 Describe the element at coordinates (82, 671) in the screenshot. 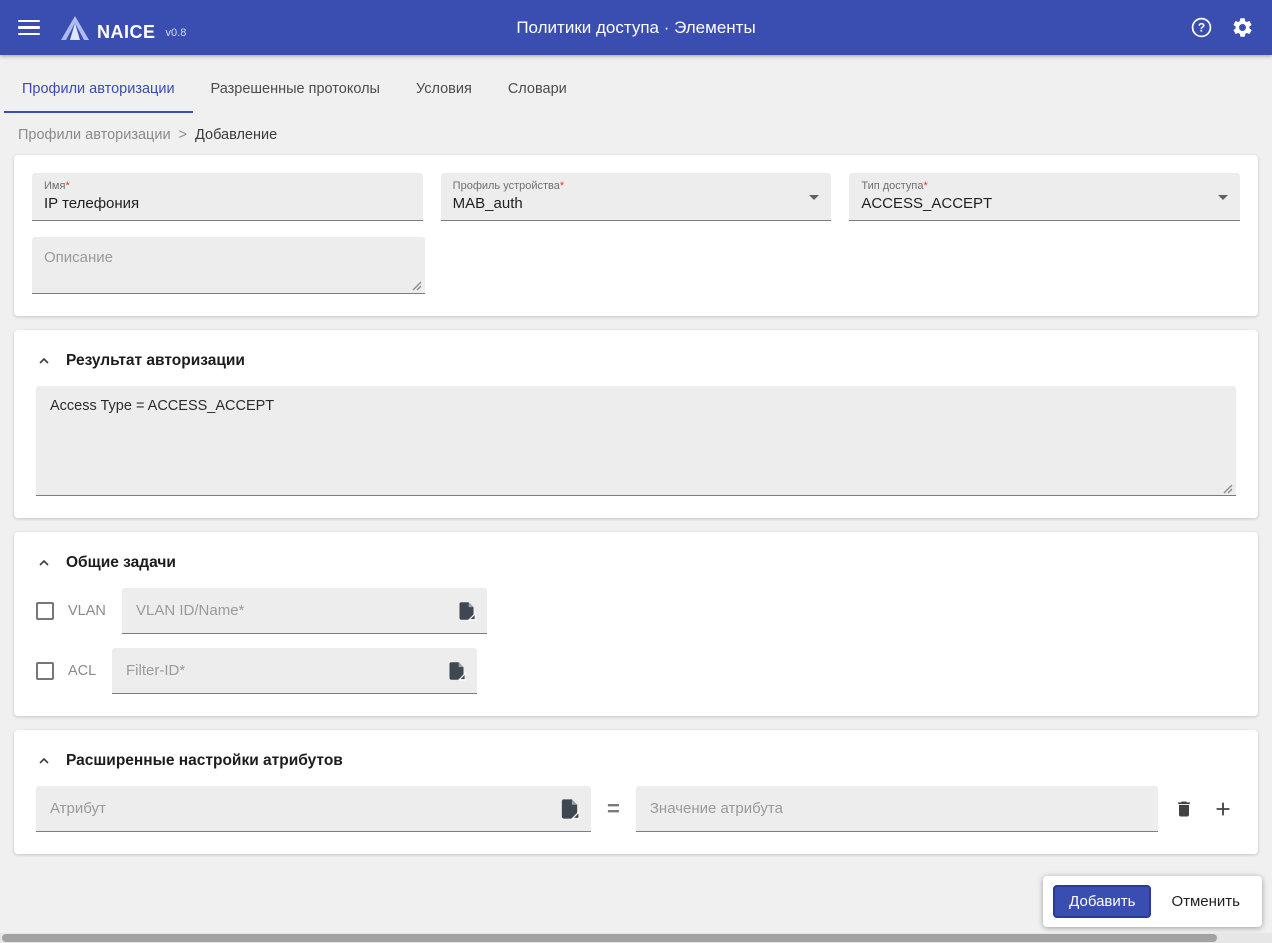

I see `acl-label: ACL` at that location.